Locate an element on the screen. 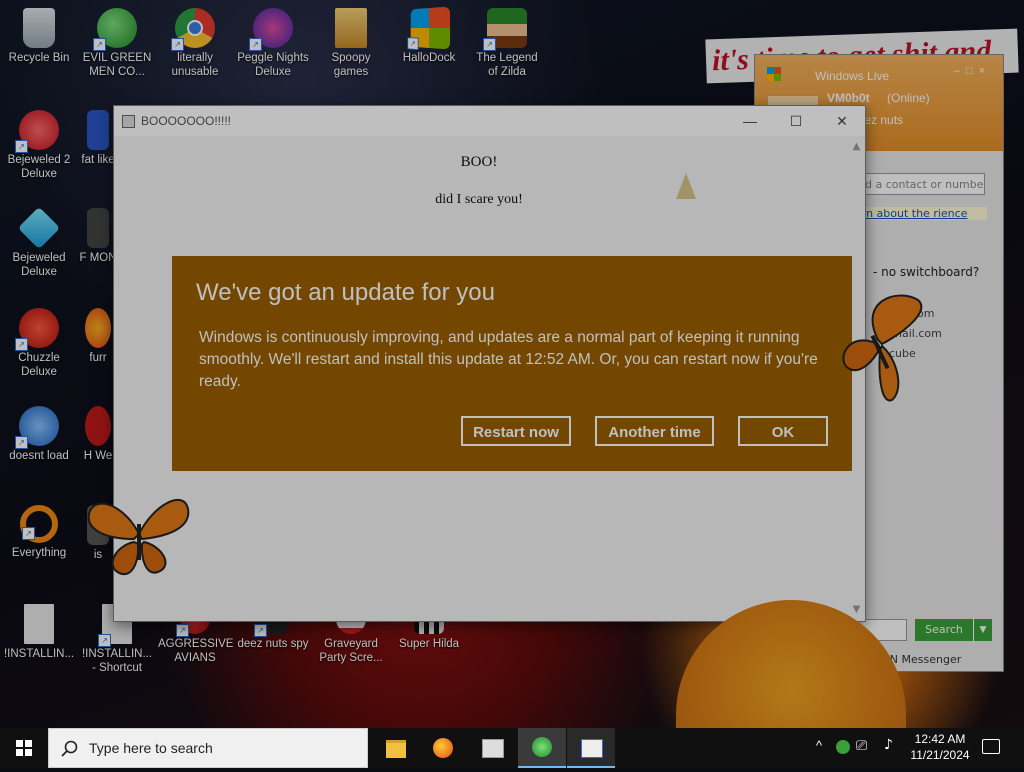 The height and width of the screenshot is (772, 1024). icon-label: AGGRESSIVE AVIANS is located at coordinates (196, 651).